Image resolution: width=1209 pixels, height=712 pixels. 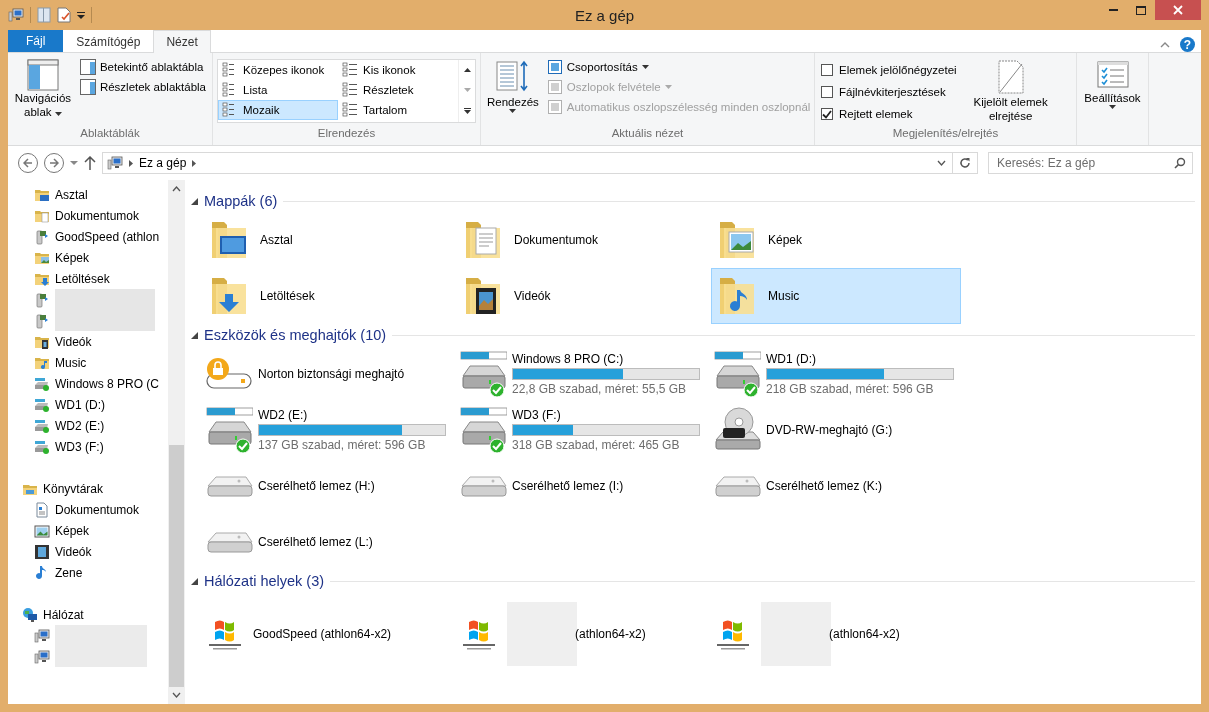 I want to click on nav-item: Letöltések, so click(x=88, y=278).